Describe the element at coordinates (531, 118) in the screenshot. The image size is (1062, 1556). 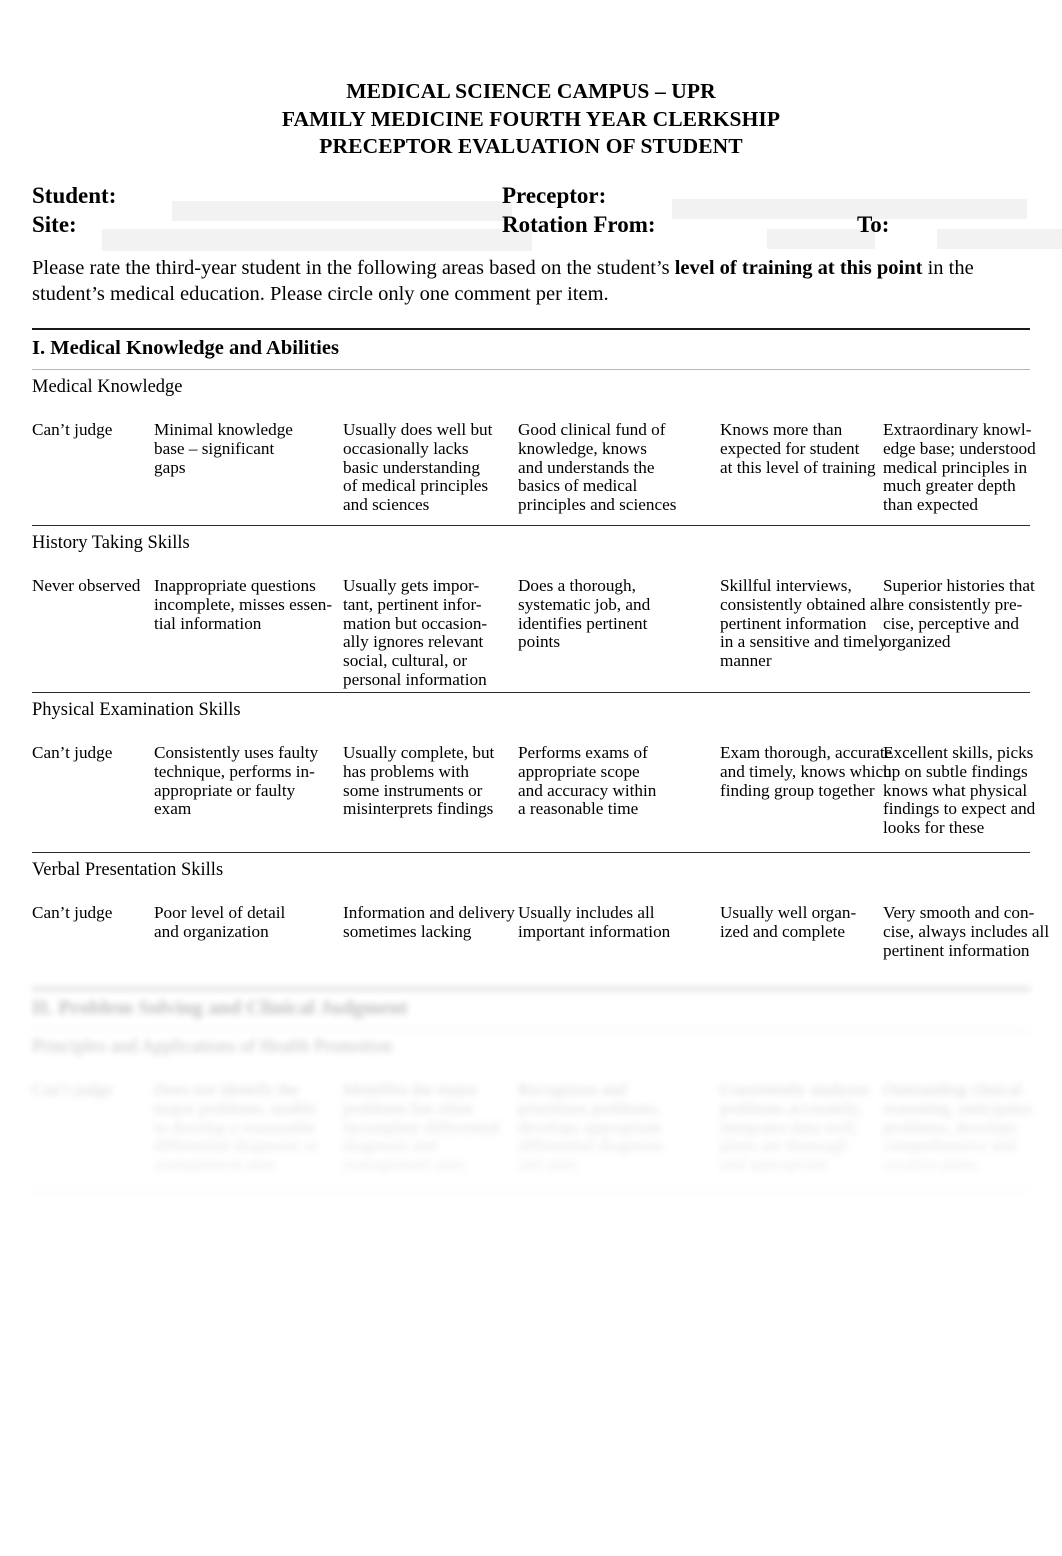
I see `title-line-2: FAMILY MEDICINE FOURTH YEAR CLERKSHIP` at that location.